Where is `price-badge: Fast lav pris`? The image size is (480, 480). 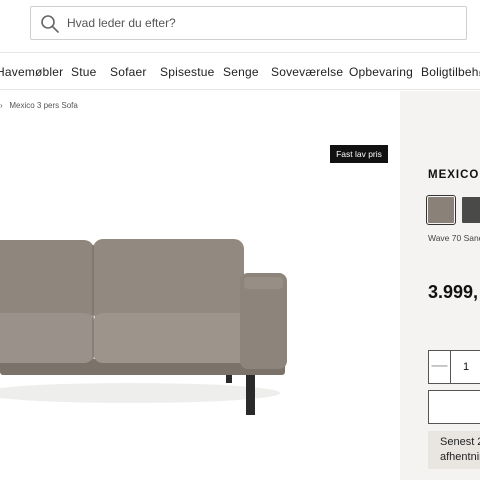
price-badge: Fast lav pris is located at coordinates (359, 154).